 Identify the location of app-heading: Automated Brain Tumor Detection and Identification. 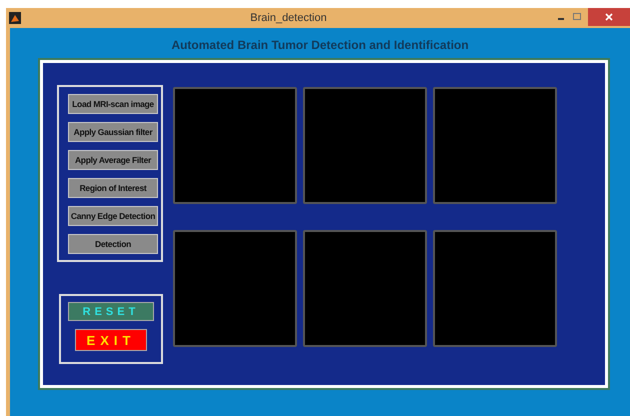
(320, 45).